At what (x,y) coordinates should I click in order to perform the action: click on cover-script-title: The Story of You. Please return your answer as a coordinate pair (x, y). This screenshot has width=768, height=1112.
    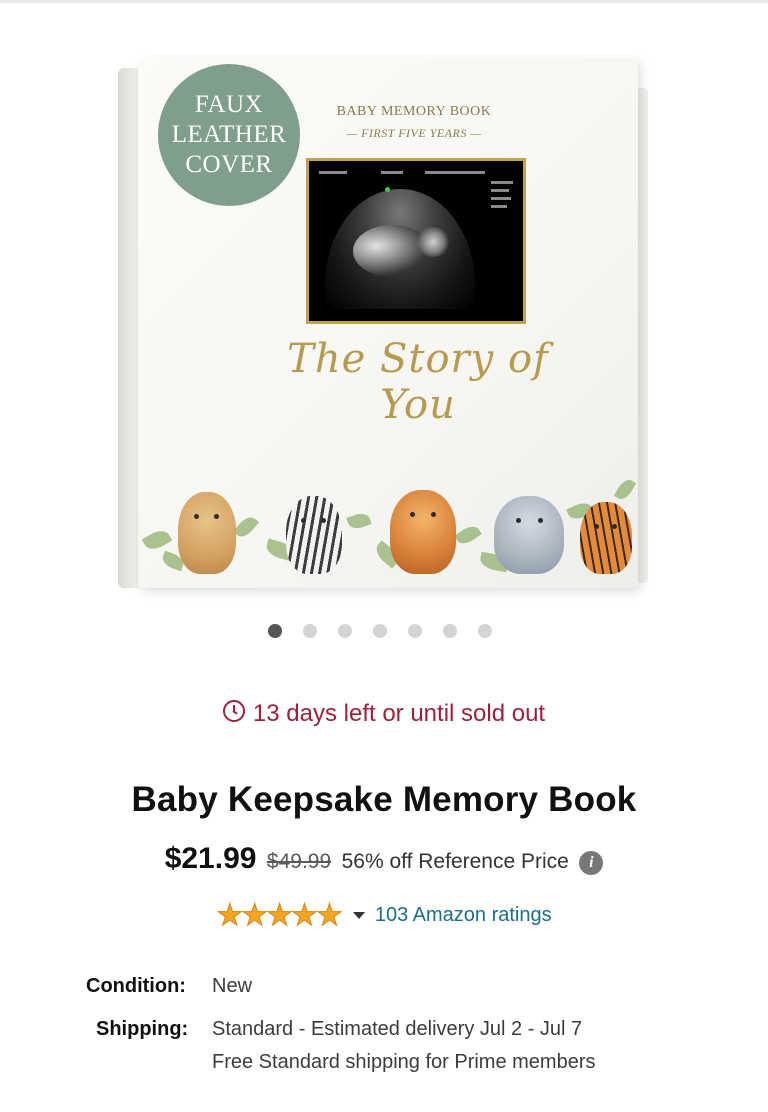
    Looking at the image, I should click on (418, 382).